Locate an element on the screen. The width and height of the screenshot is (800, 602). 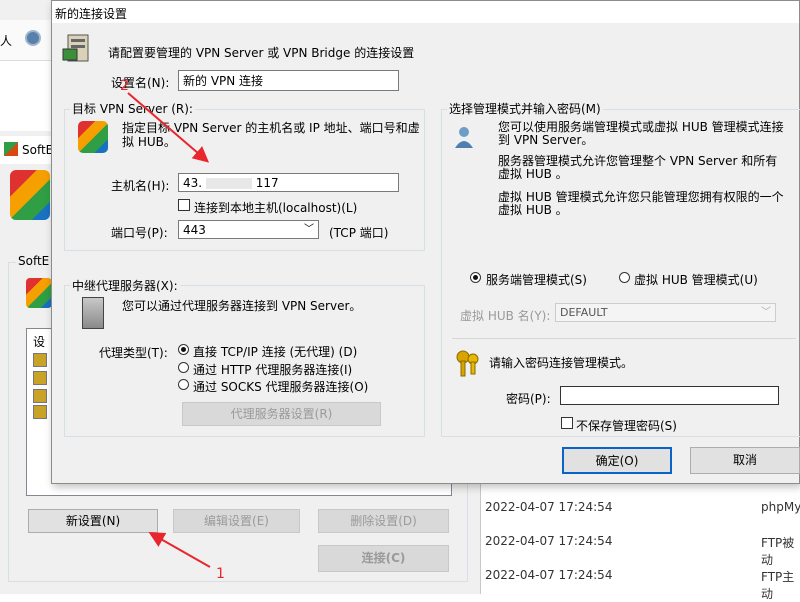
annotation-label-1: 1 is located at coordinates (220, 574).